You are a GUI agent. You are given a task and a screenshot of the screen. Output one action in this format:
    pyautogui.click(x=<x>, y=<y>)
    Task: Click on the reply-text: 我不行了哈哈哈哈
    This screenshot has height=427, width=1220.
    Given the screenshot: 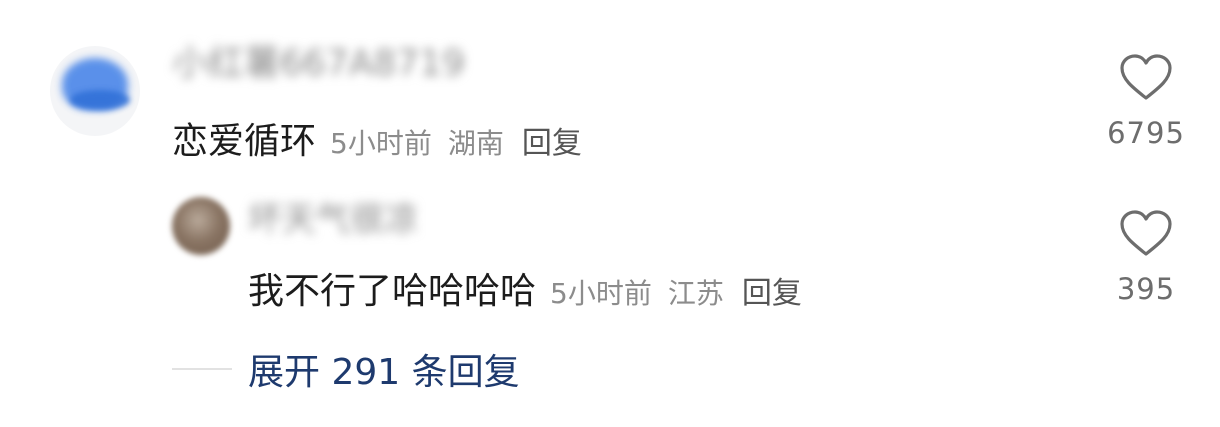 What is the action you would take?
    pyautogui.click(x=392, y=291)
    